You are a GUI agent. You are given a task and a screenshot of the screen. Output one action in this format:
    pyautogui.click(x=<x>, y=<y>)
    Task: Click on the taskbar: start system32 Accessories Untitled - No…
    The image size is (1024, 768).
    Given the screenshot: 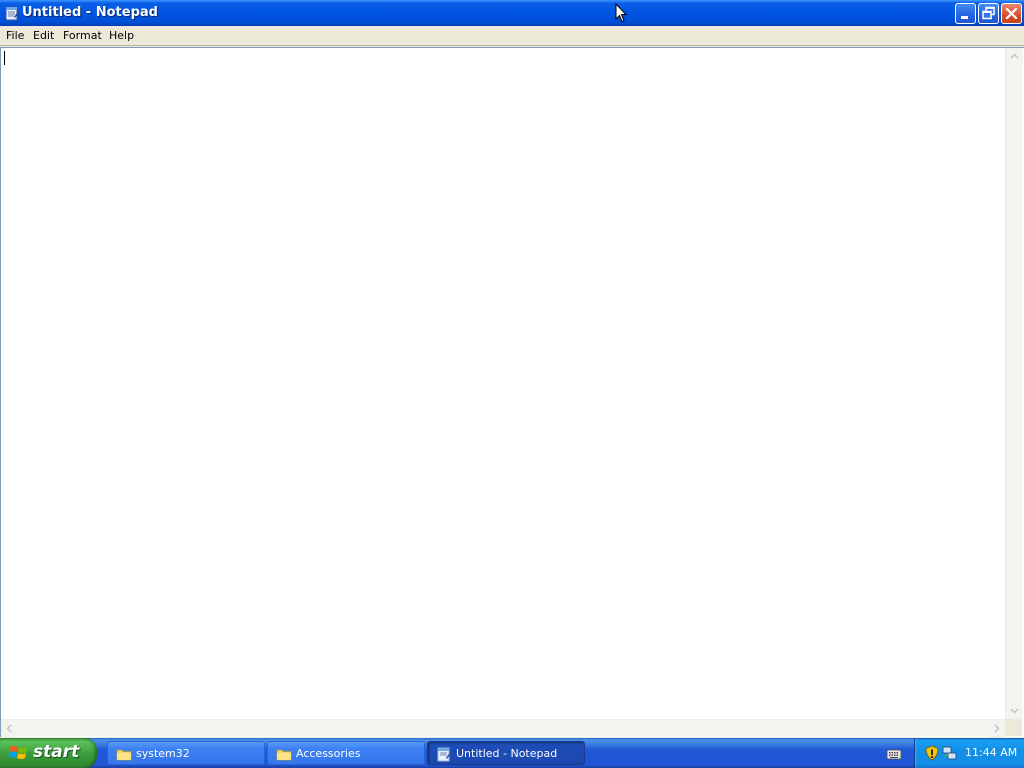 What is the action you would take?
    pyautogui.click(x=512, y=753)
    